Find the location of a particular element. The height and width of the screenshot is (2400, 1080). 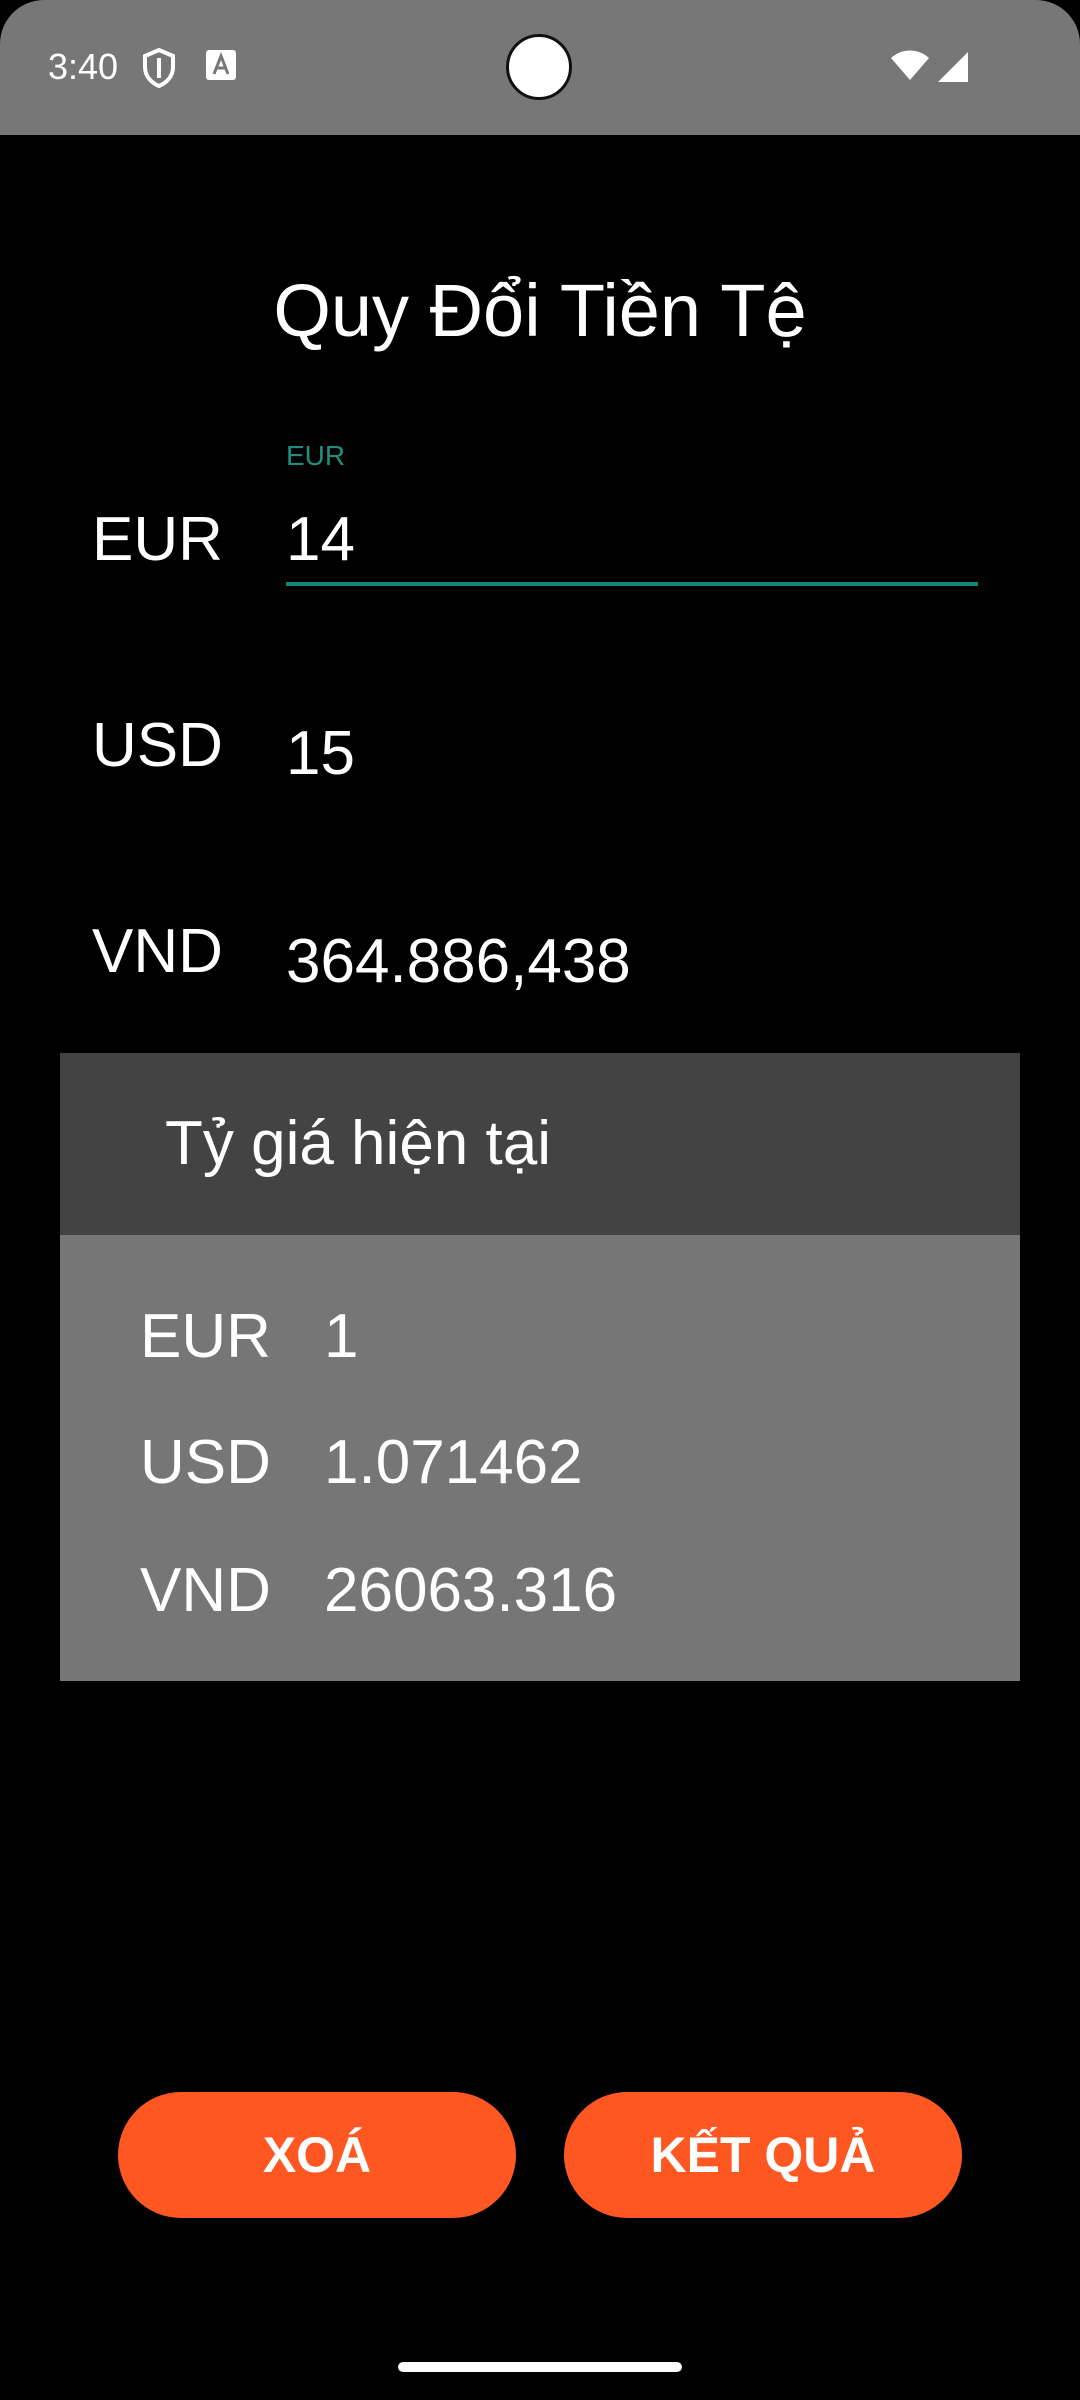

rate-code-eur: EUR is located at coordinates (205, 1336).